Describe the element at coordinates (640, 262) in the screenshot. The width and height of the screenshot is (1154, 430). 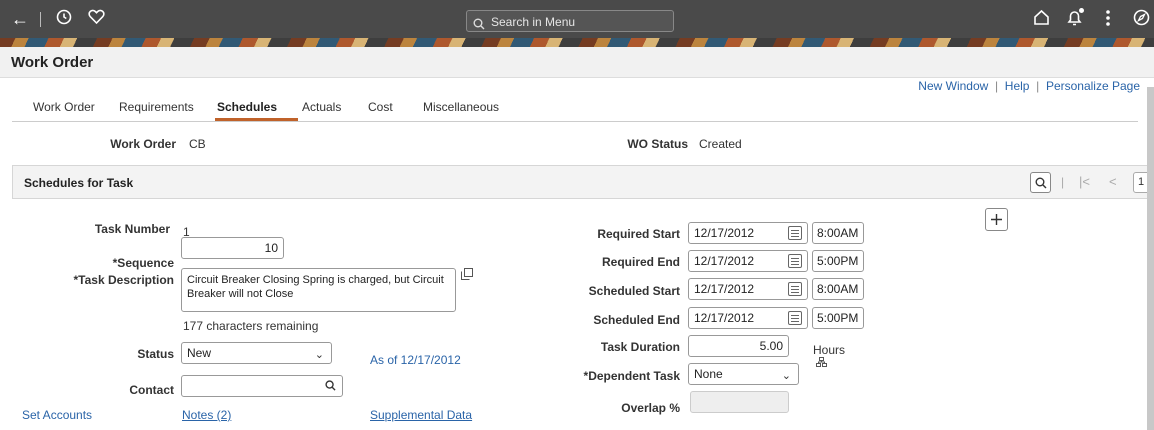
I see `required-end-label: Required End` at that location.